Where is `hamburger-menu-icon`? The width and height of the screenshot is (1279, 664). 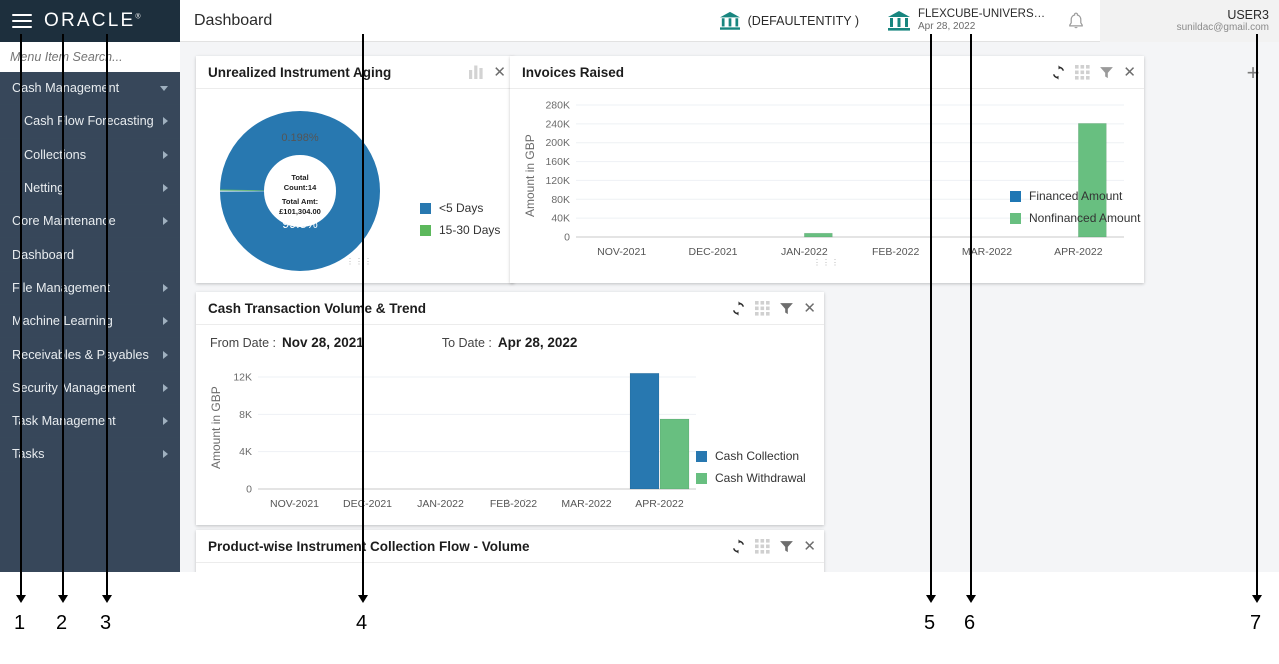 hamburger-menu-icon is located at coordinates (22, 21).